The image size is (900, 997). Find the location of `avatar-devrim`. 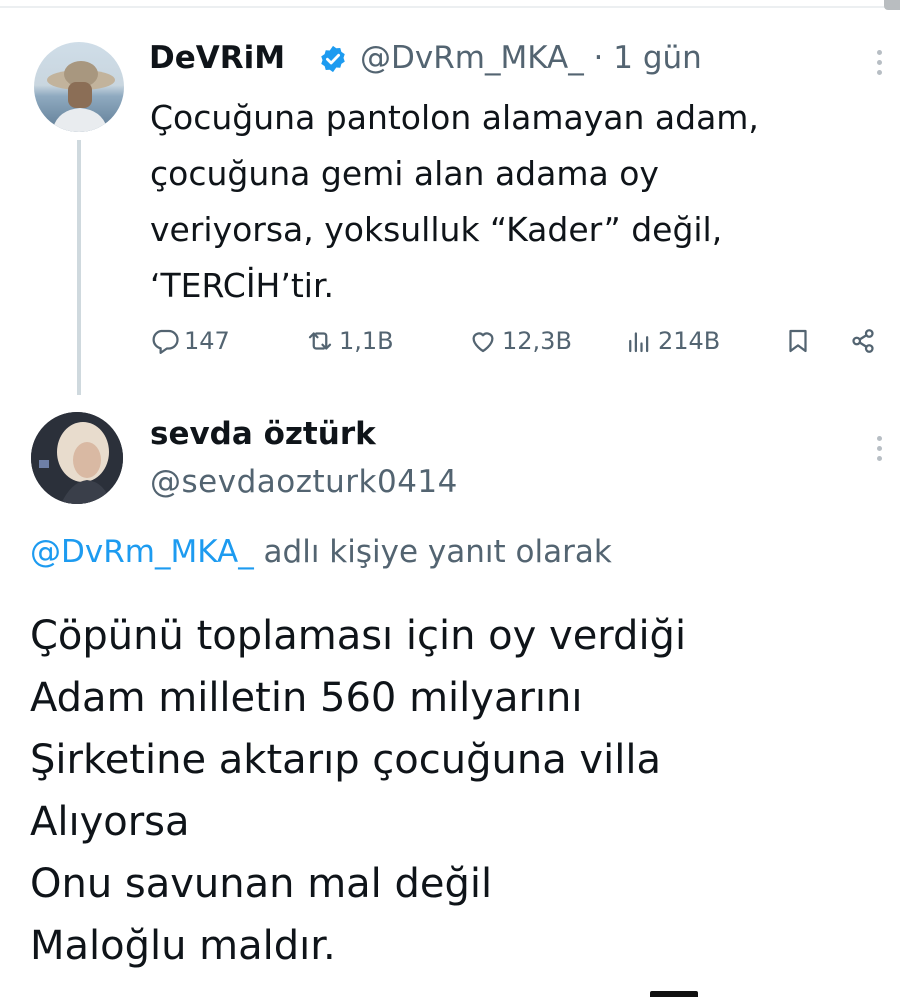

avatar-devrim is located at coordinates (79, 87).